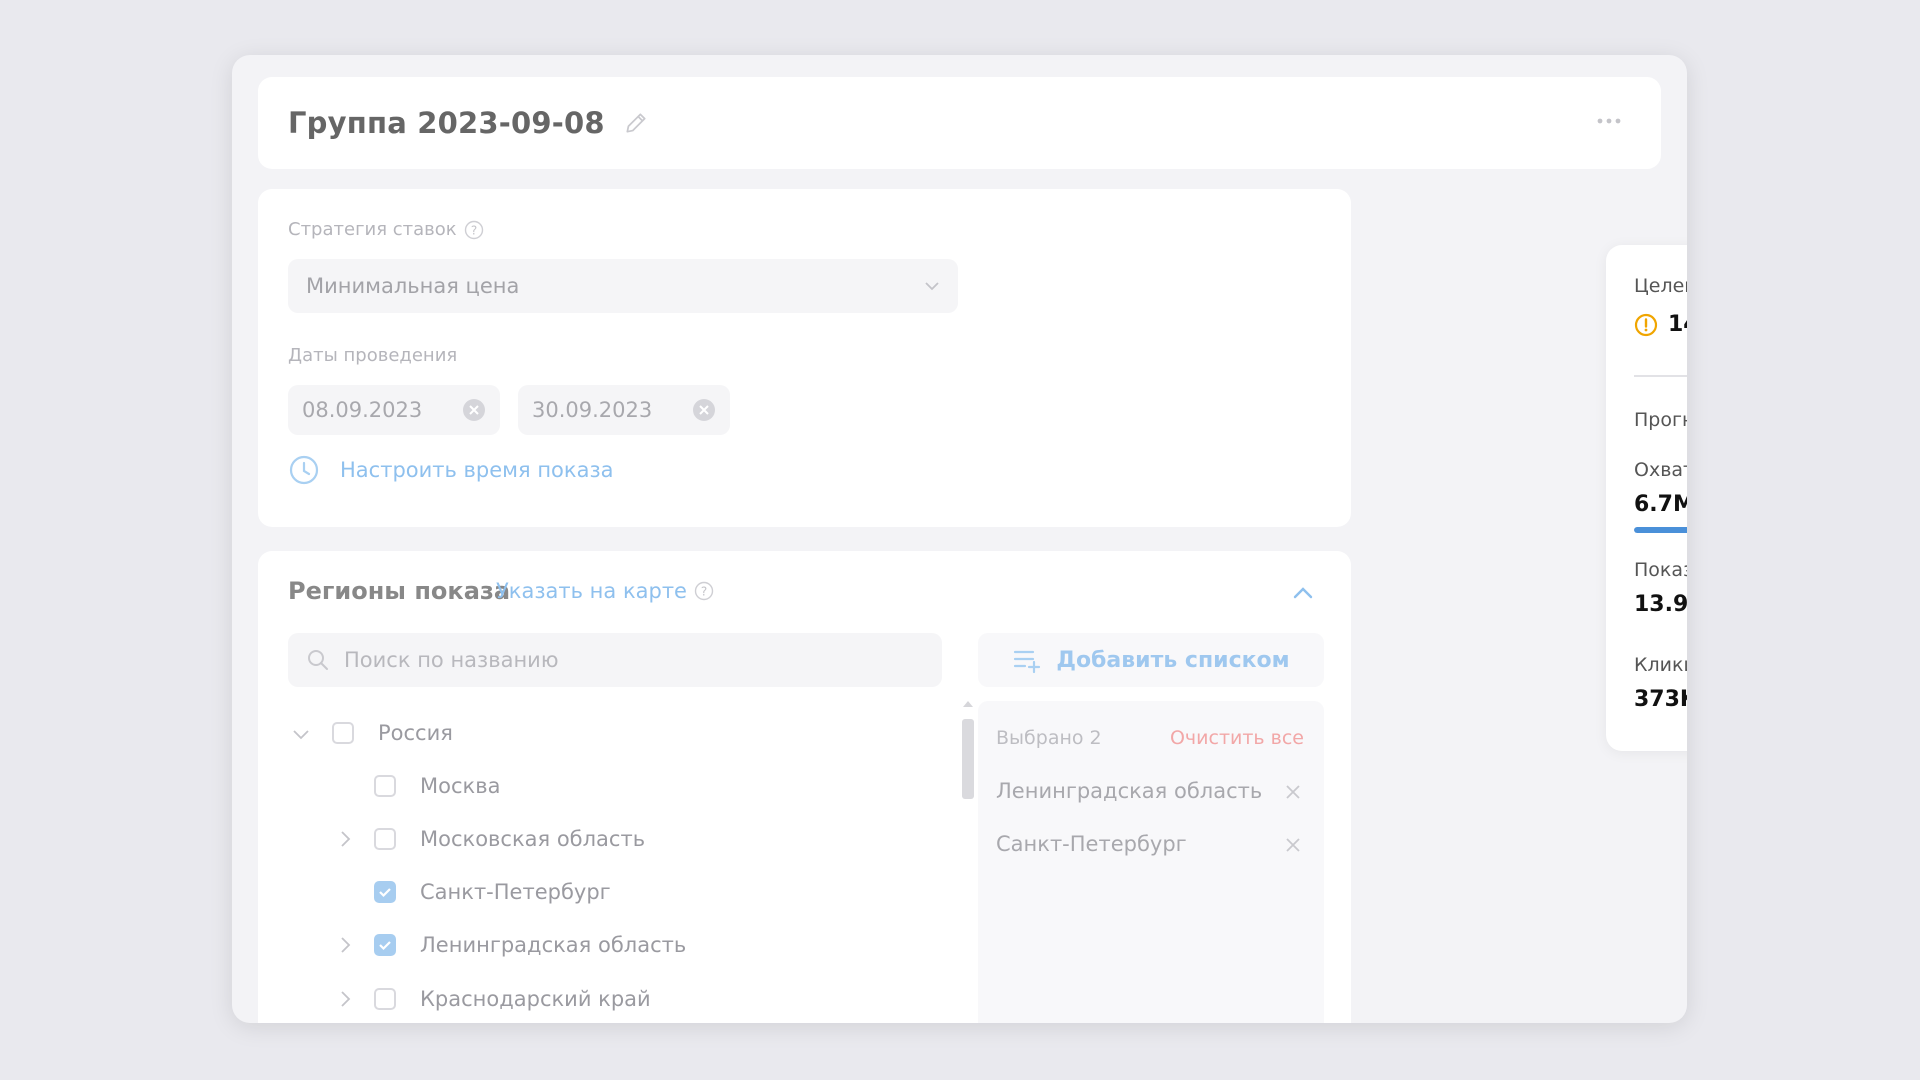 The width and height of the screenshot is (1920, 1080). What do you see at coordinates (446, 123) in the screenshot?
I see `page-title: Группа 2023-09-08` at bounding box center [446, 123].